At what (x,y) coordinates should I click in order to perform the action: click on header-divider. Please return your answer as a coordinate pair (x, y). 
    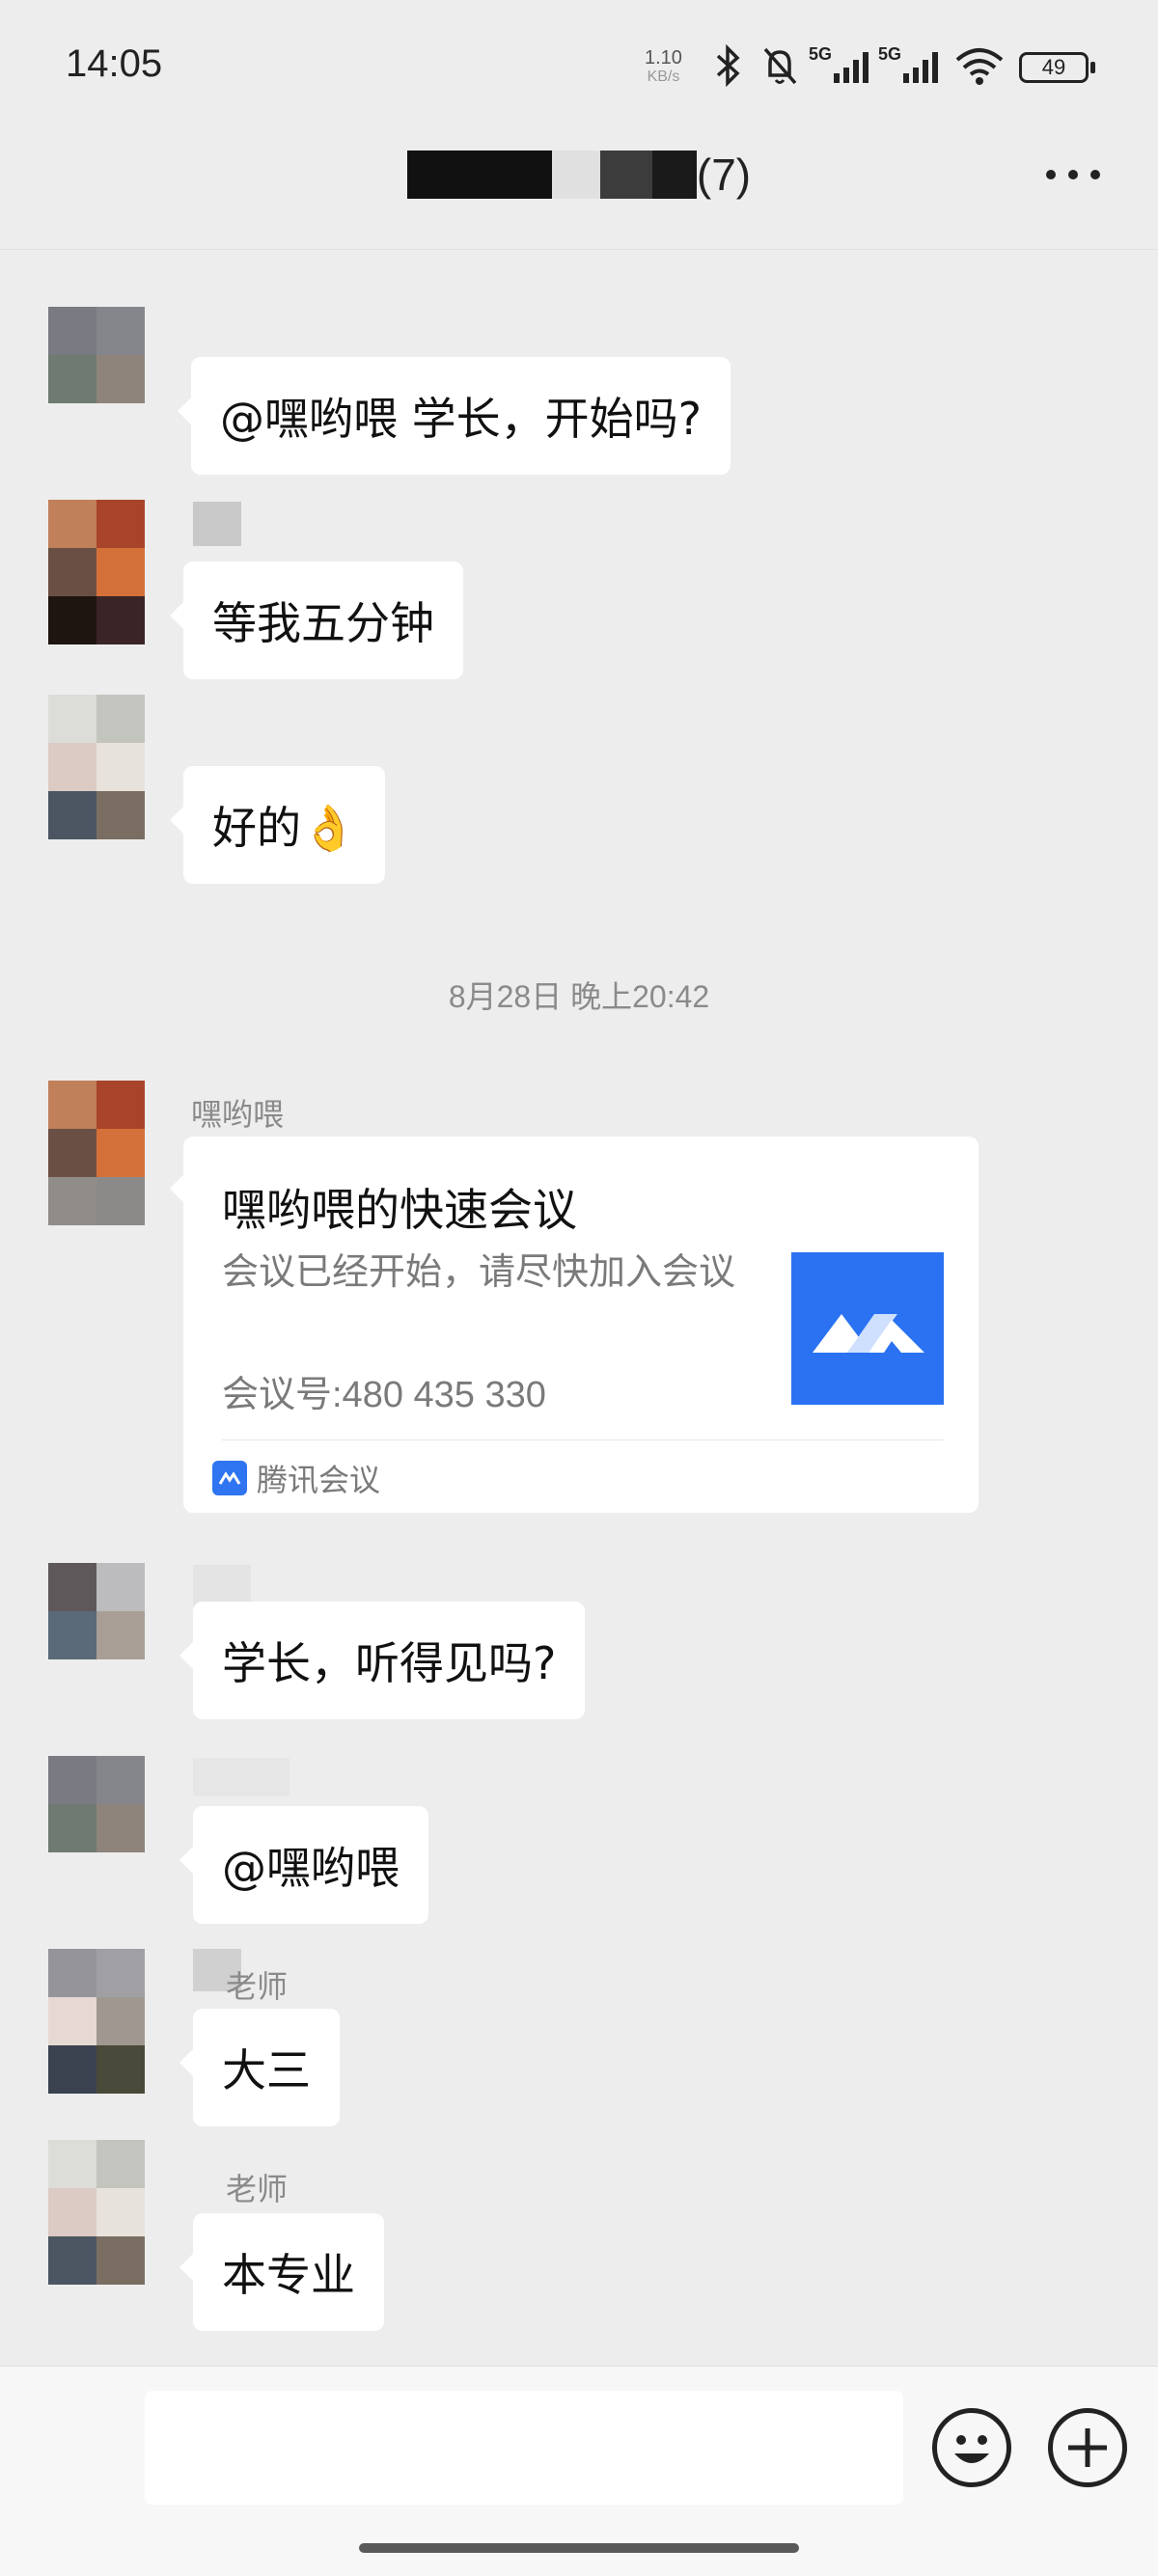
    Looking at the image, I should click on (579, 249).